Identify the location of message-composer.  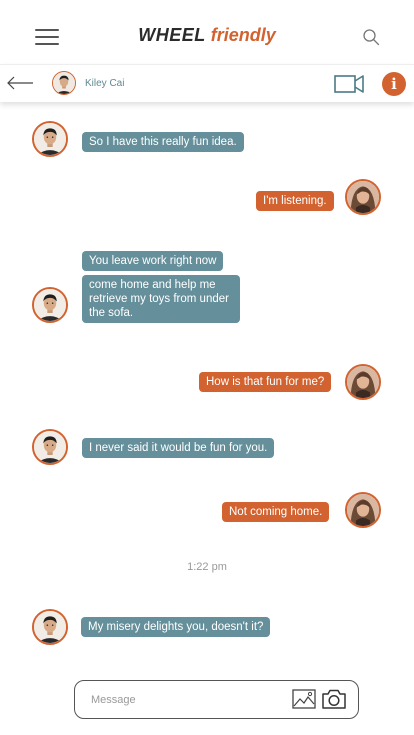
(216, 699).